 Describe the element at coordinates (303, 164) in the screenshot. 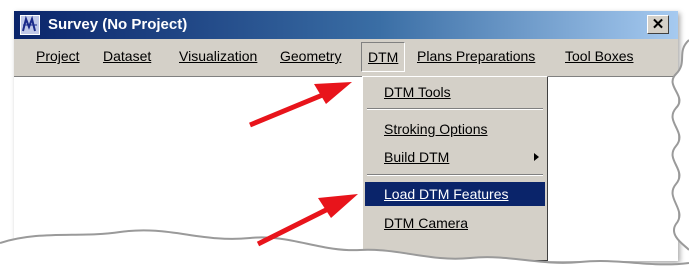

I see `red-callout-arrows` at that location.